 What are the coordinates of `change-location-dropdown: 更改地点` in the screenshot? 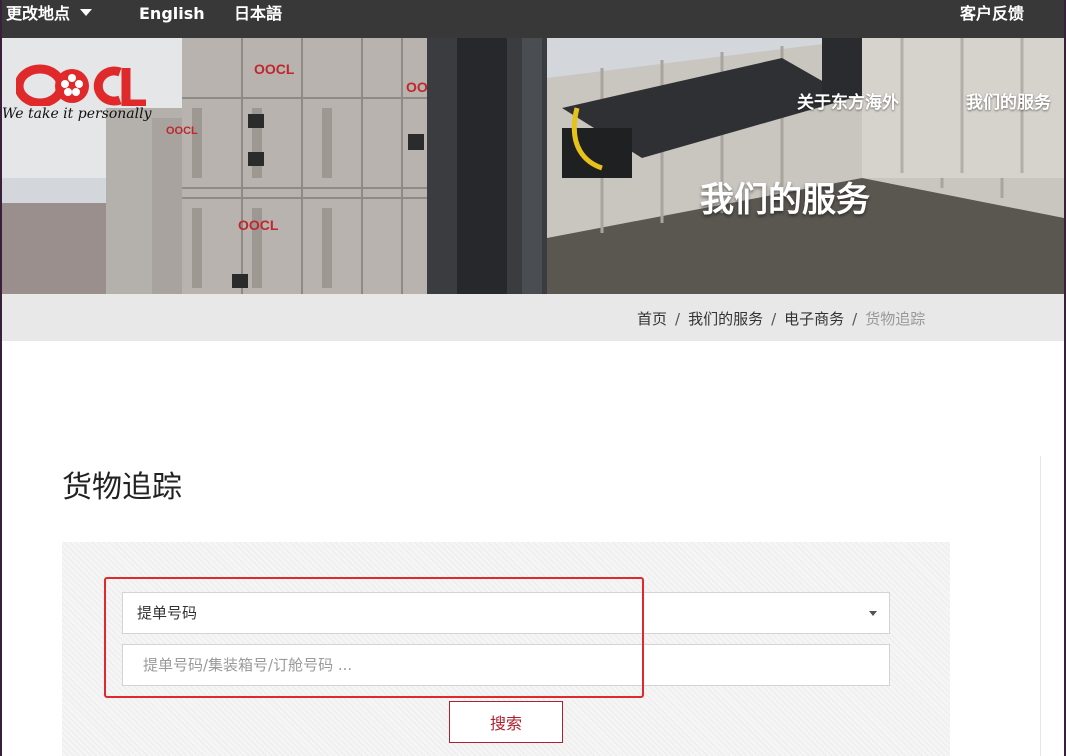 It's located at (49, 14).